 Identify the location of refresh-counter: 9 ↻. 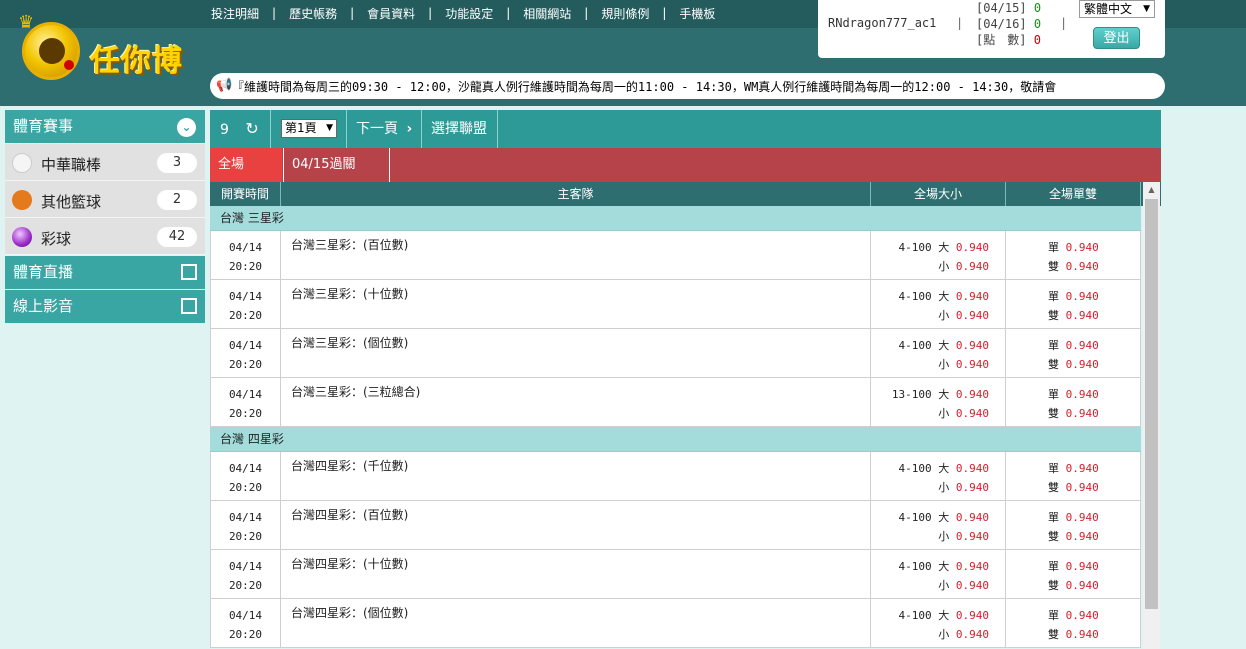
(240, 129).